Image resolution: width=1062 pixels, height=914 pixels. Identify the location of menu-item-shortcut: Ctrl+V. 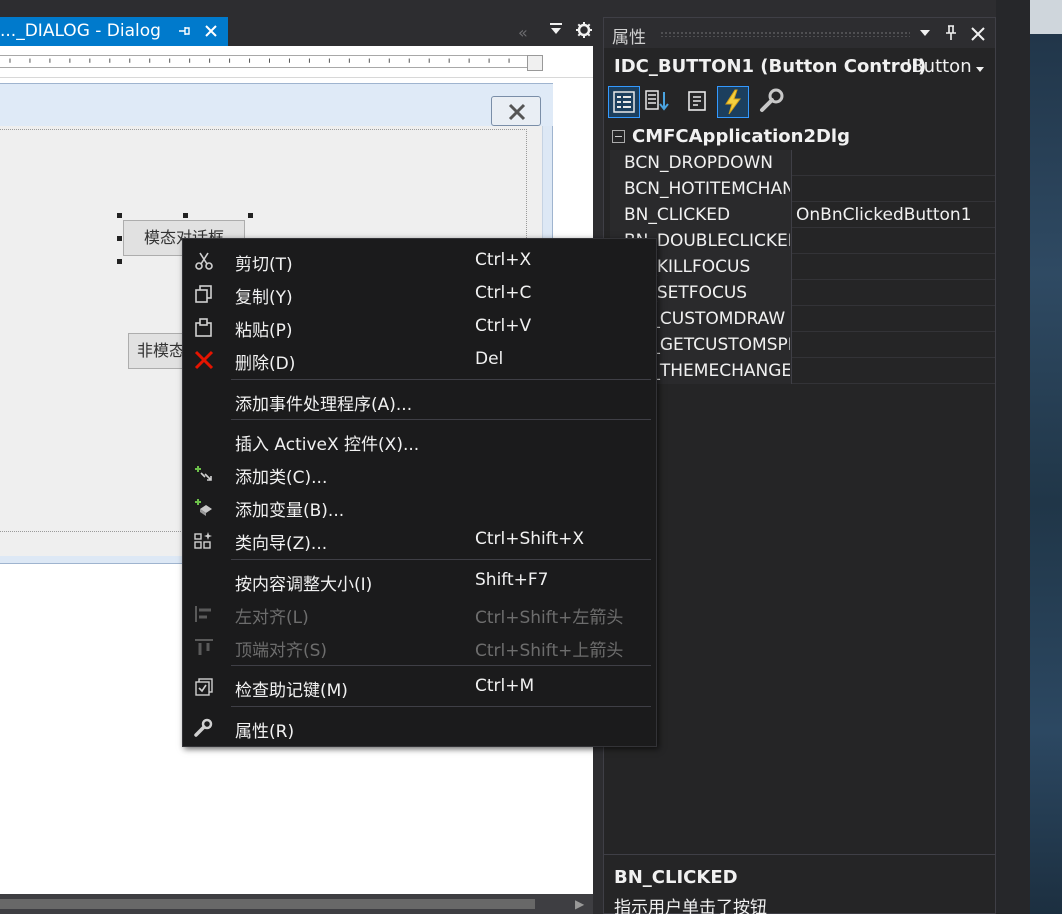
(503, 326).